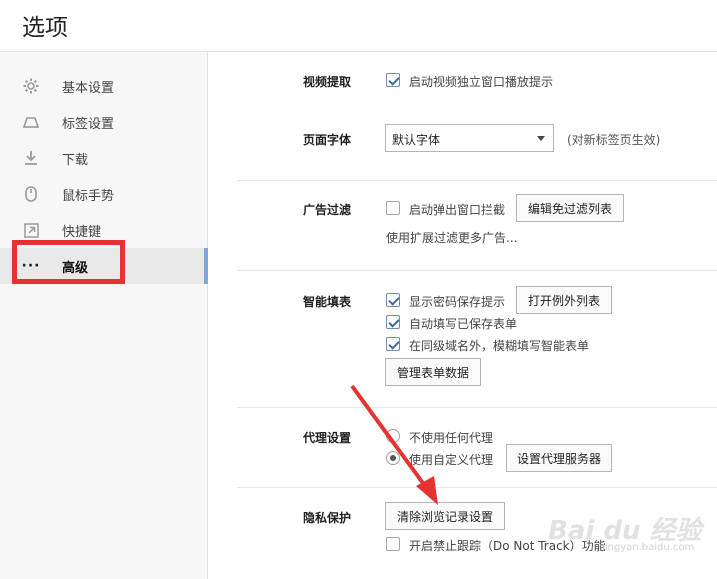 The image size is (717, 579). What do you see at coordinates (104, 158) in the screenshot?
I see `sidebar-item-download: 下载` at bounding box center [104, 158].